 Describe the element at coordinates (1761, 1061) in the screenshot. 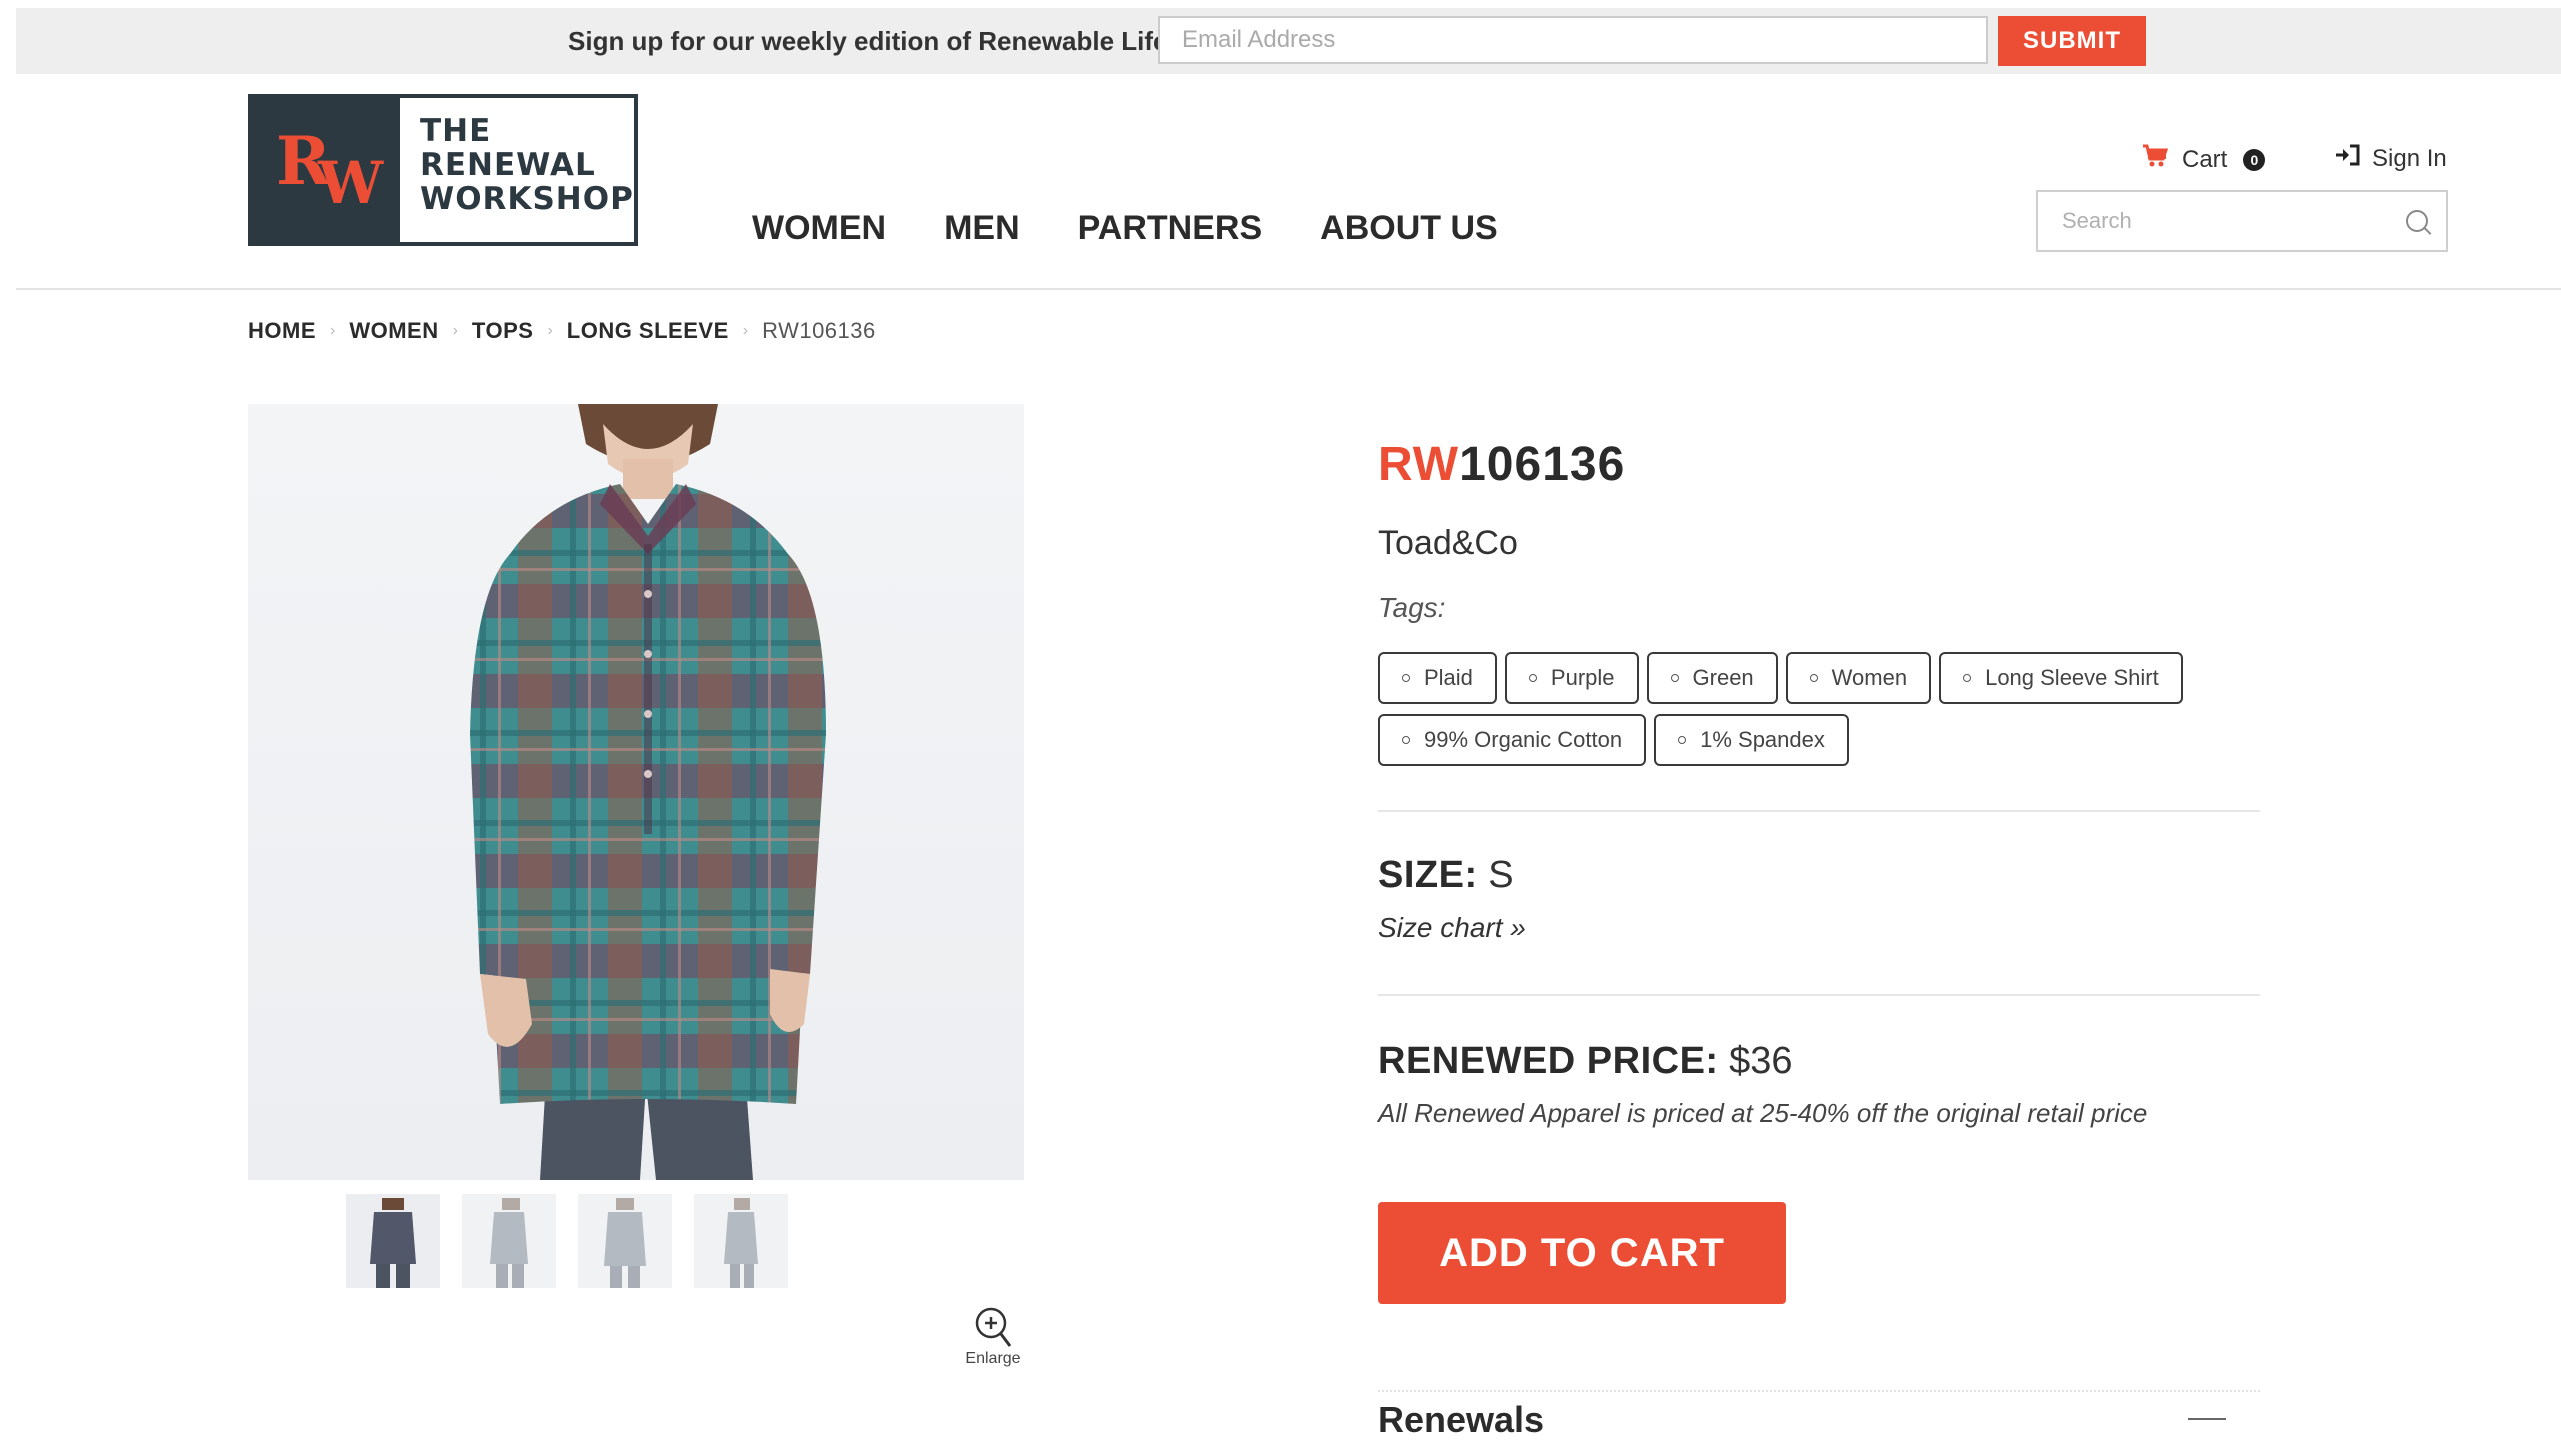

I see `price-value: $36` at that location.